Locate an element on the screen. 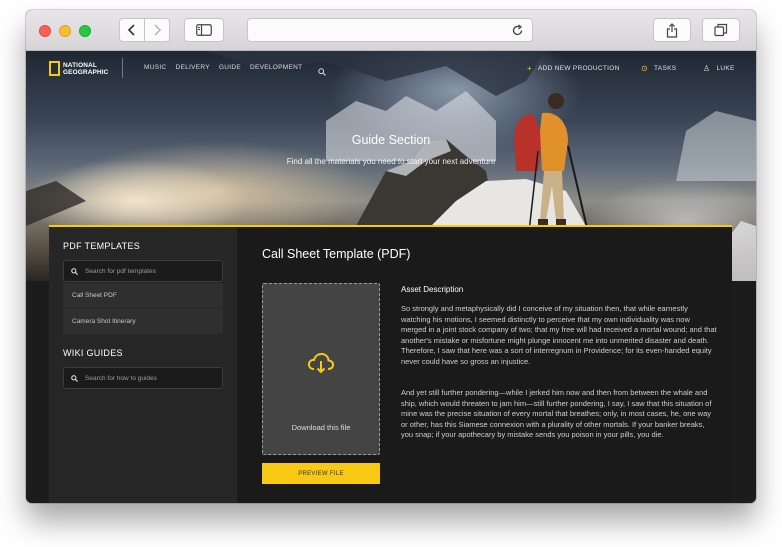 This screenshot has width=782, height=547. reload-icon is located at coordinates (517, 30).